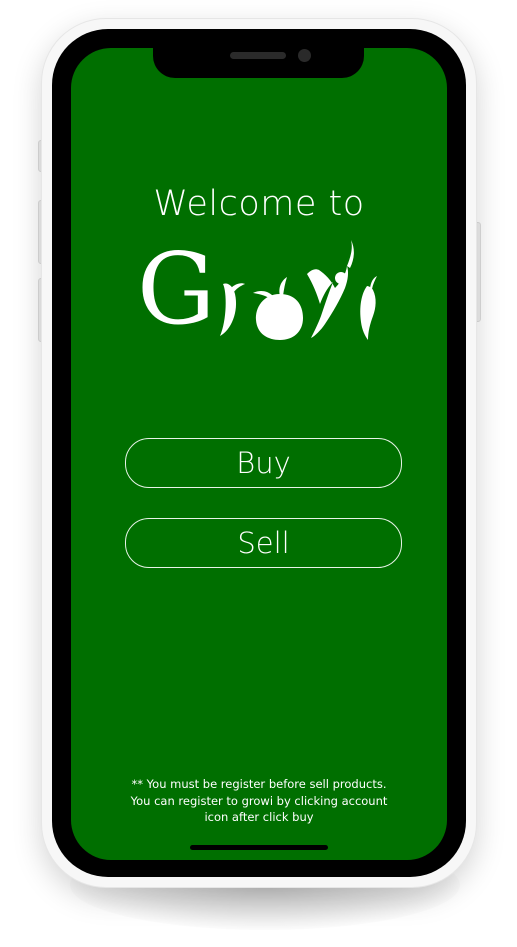 The image size is (517, 947). Describe the element at coordinates (368, 308) in the screenshot. I see `logo-chili-i` at that location.